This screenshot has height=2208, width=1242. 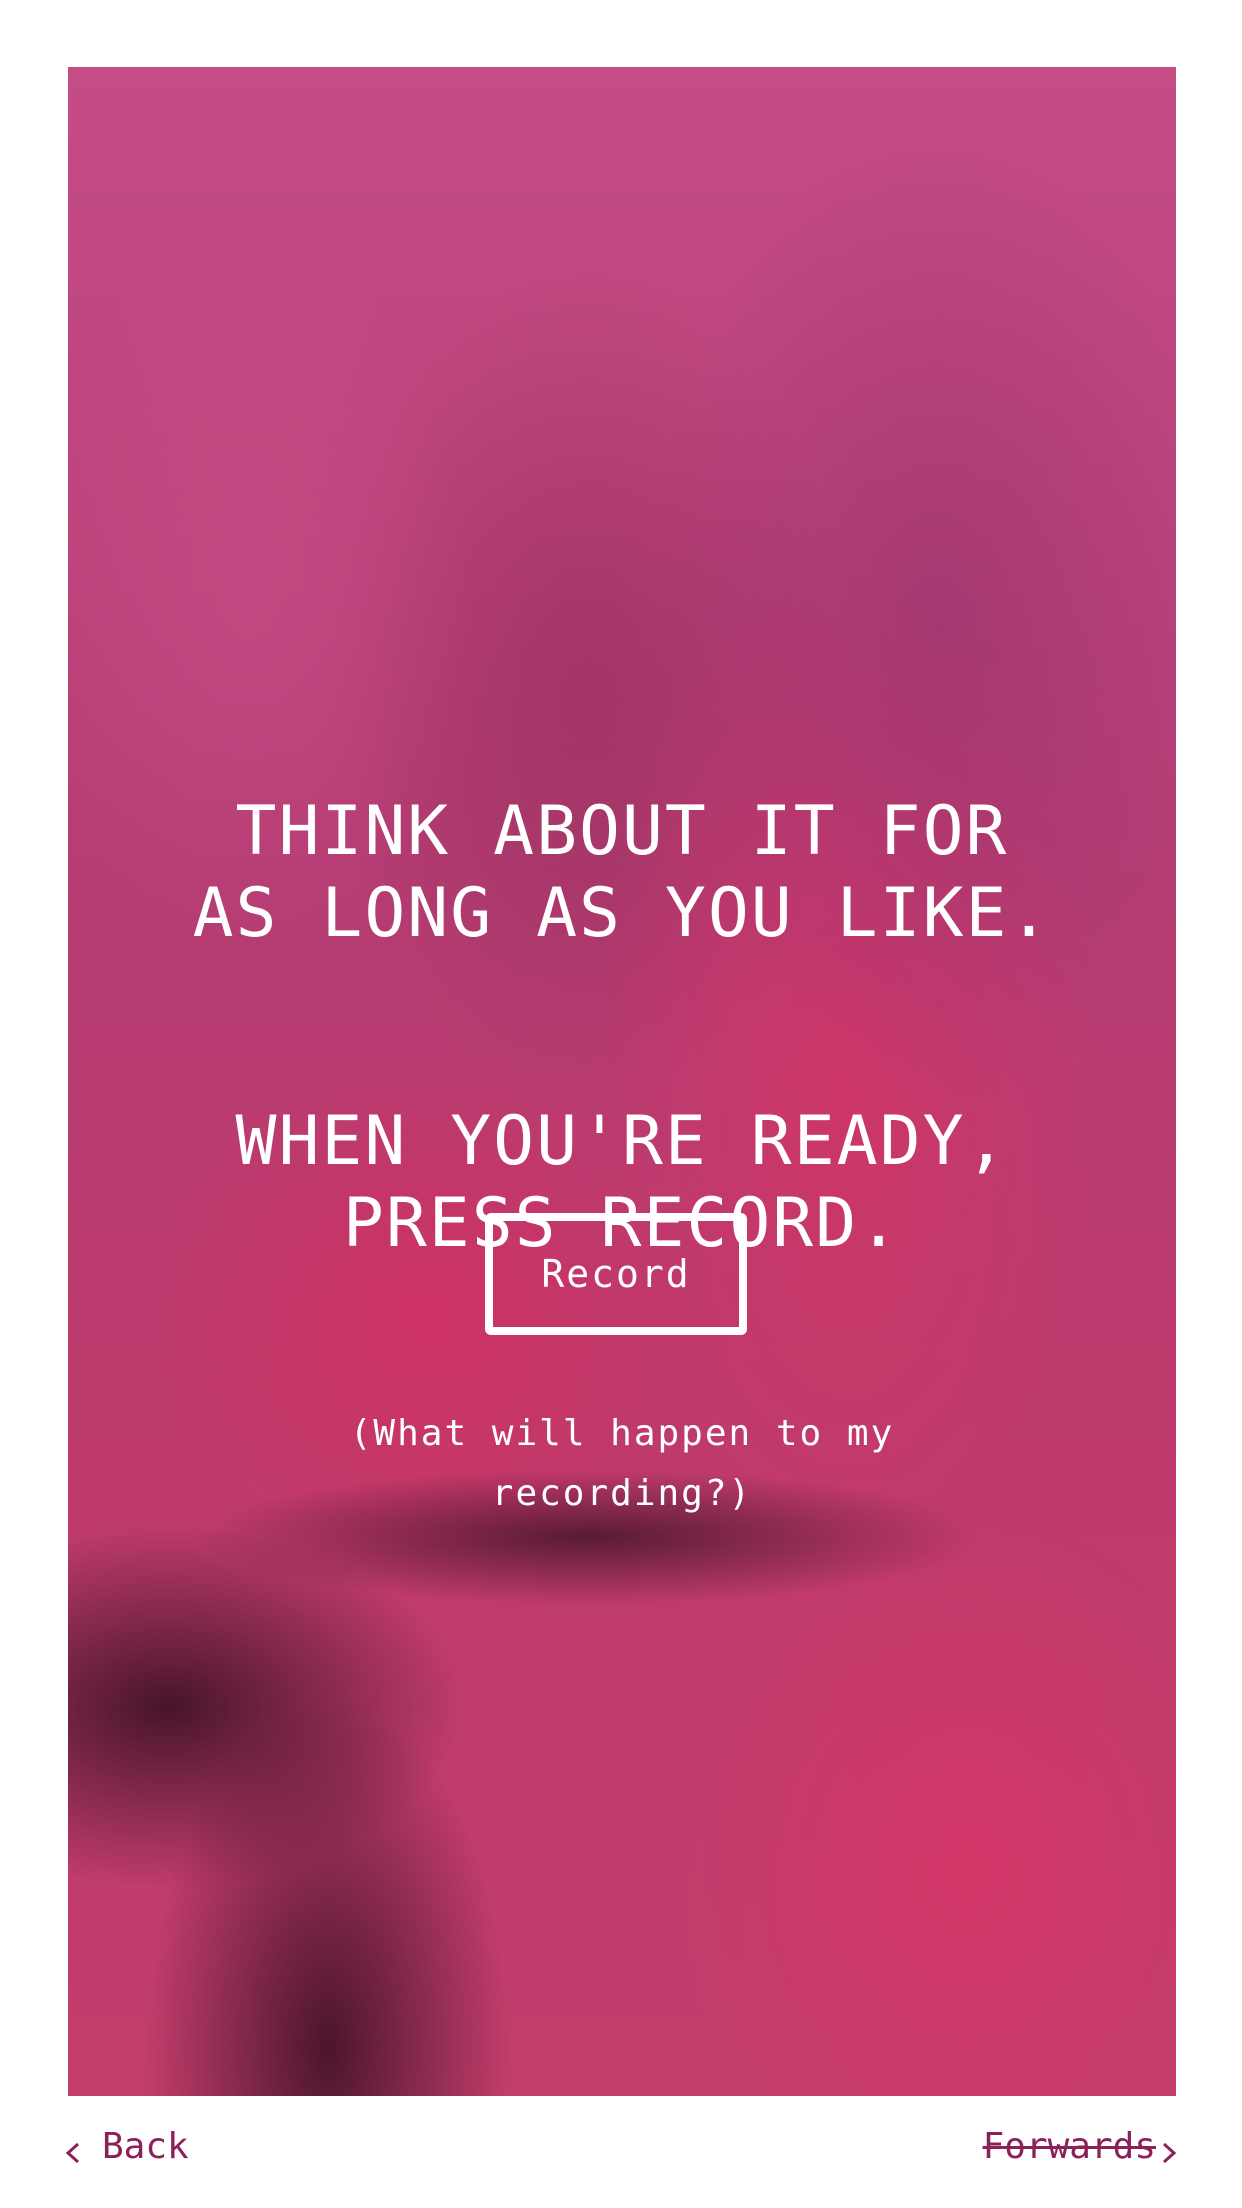 What do you see at coordinates (145, 2146) in the screenshot?
I see `back-label: Back` at bounding box center [145, 2146].